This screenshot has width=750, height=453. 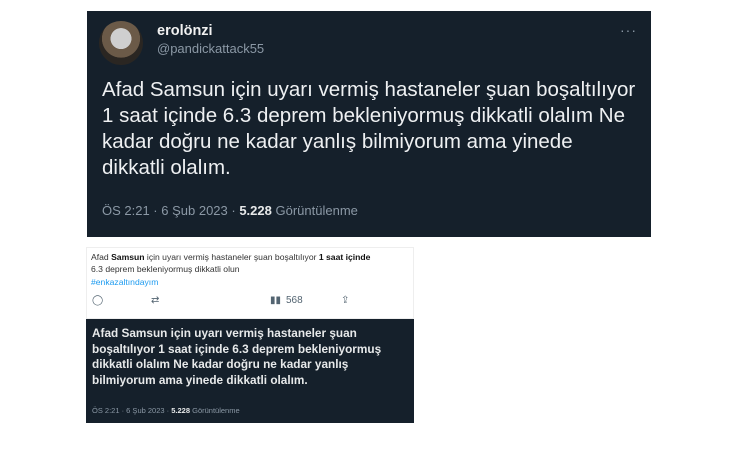 I want to click on ellipsis-icon: ···, so click(x=628, y=30).